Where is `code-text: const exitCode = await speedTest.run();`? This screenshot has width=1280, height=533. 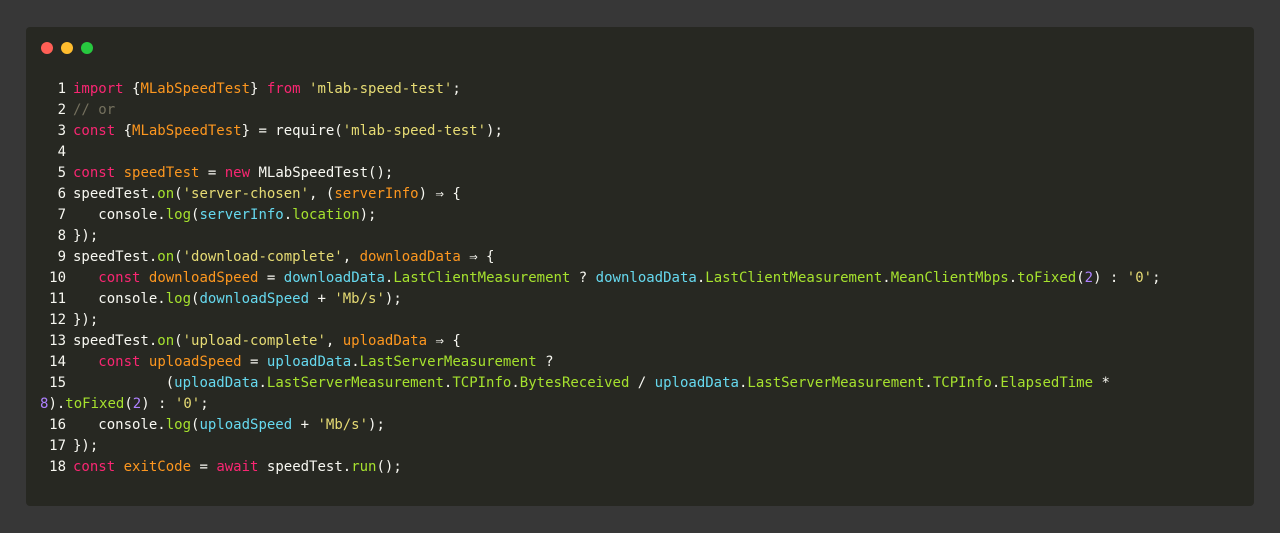 code-text: const exitCode = await speedTest.run(); is located at coordinates (237, 467).